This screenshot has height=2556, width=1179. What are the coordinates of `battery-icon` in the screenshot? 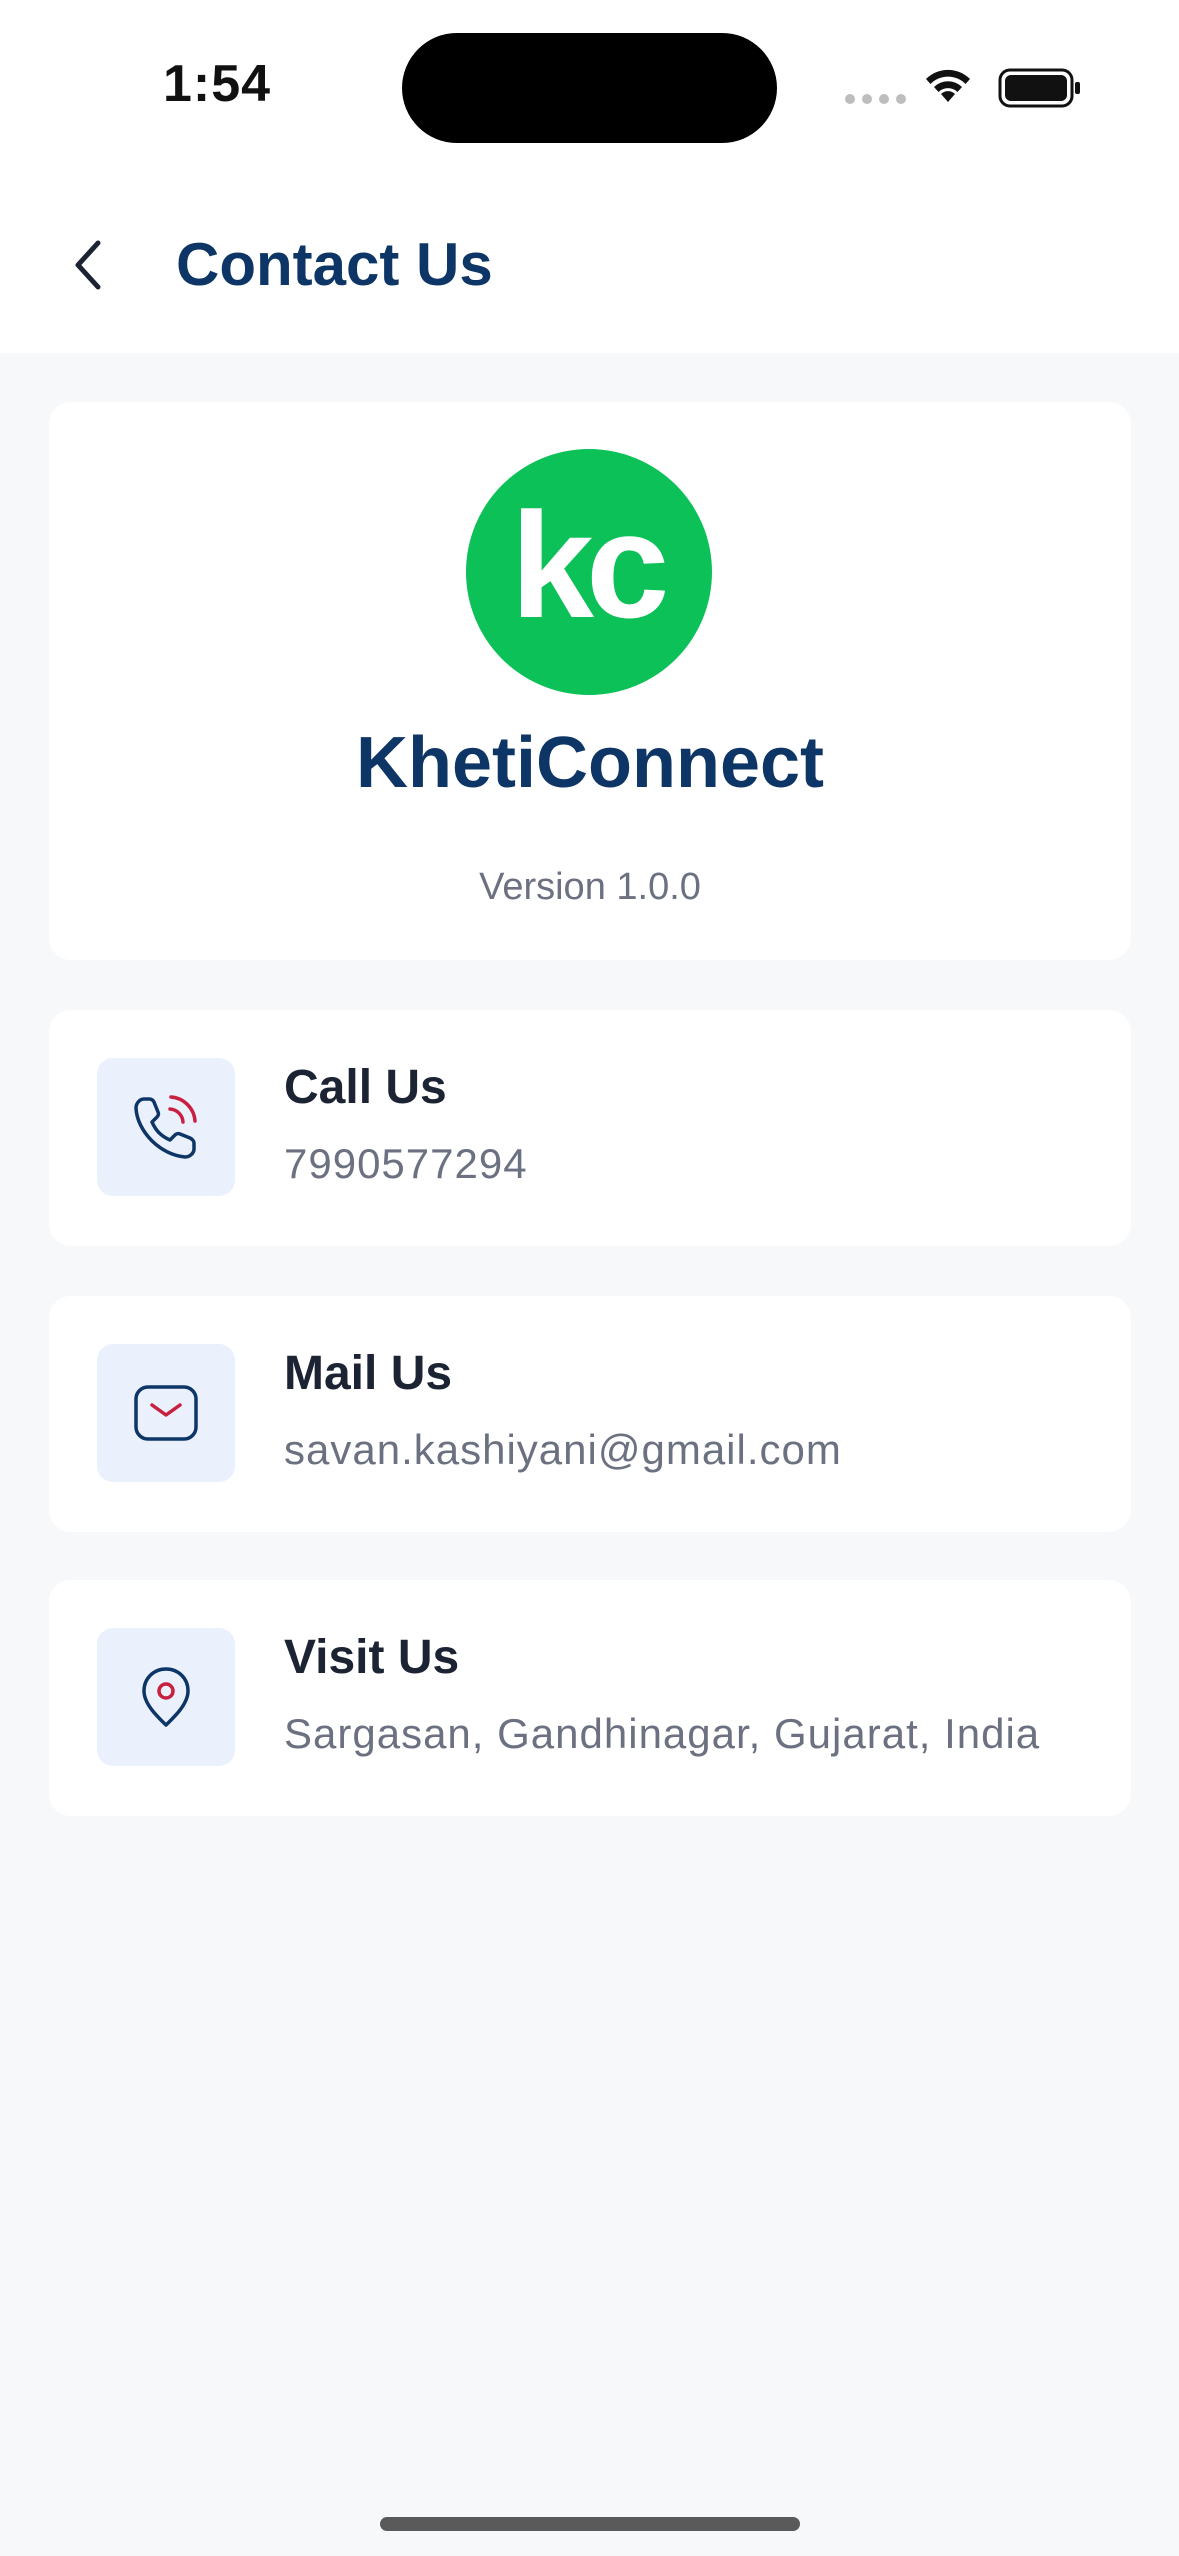 It's located at (1040, 90).